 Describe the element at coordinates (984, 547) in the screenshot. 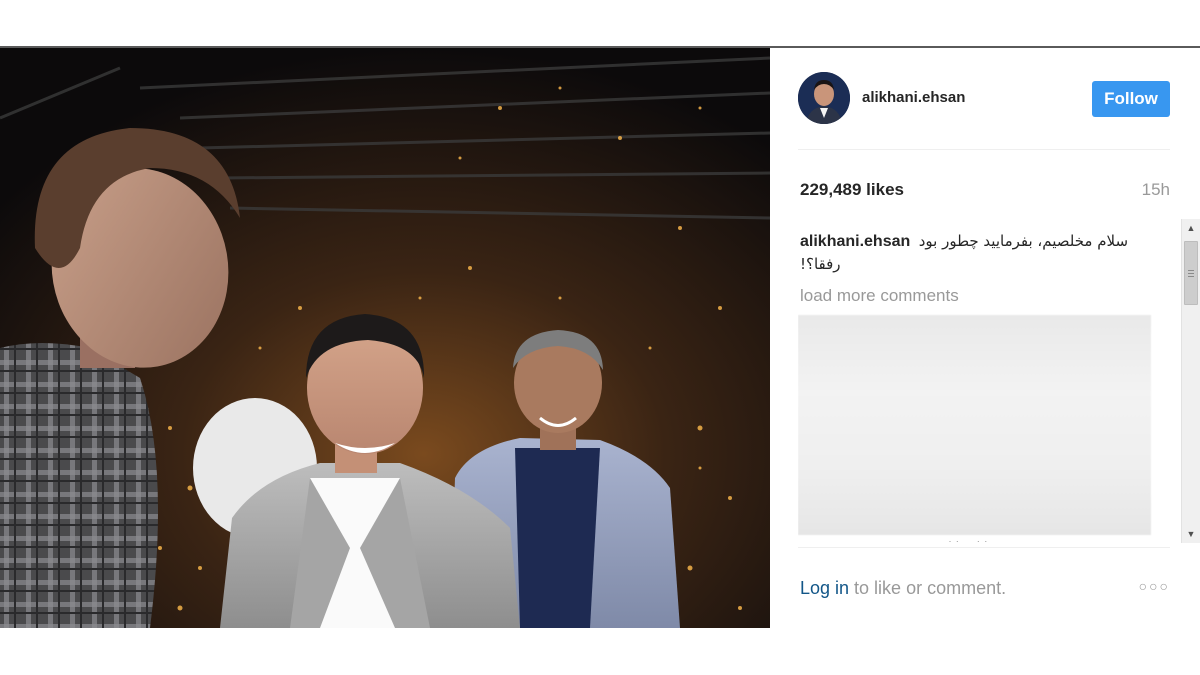

I see `footer-divider` at that location.